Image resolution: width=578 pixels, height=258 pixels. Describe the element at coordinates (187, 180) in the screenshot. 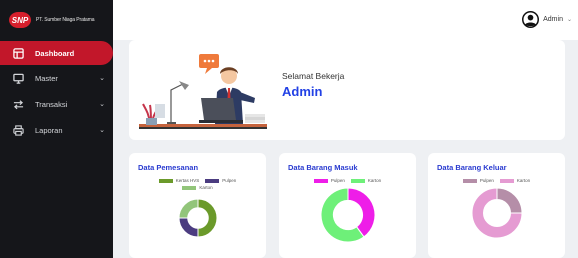

I see `legend-label: Kertas HVS` at that location.